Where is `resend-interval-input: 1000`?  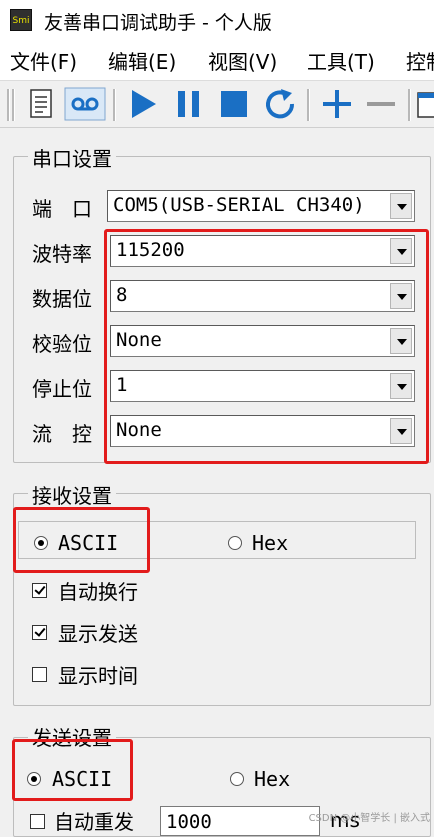
resend-interval-input: 1000 is located at coordinates (240, 821).